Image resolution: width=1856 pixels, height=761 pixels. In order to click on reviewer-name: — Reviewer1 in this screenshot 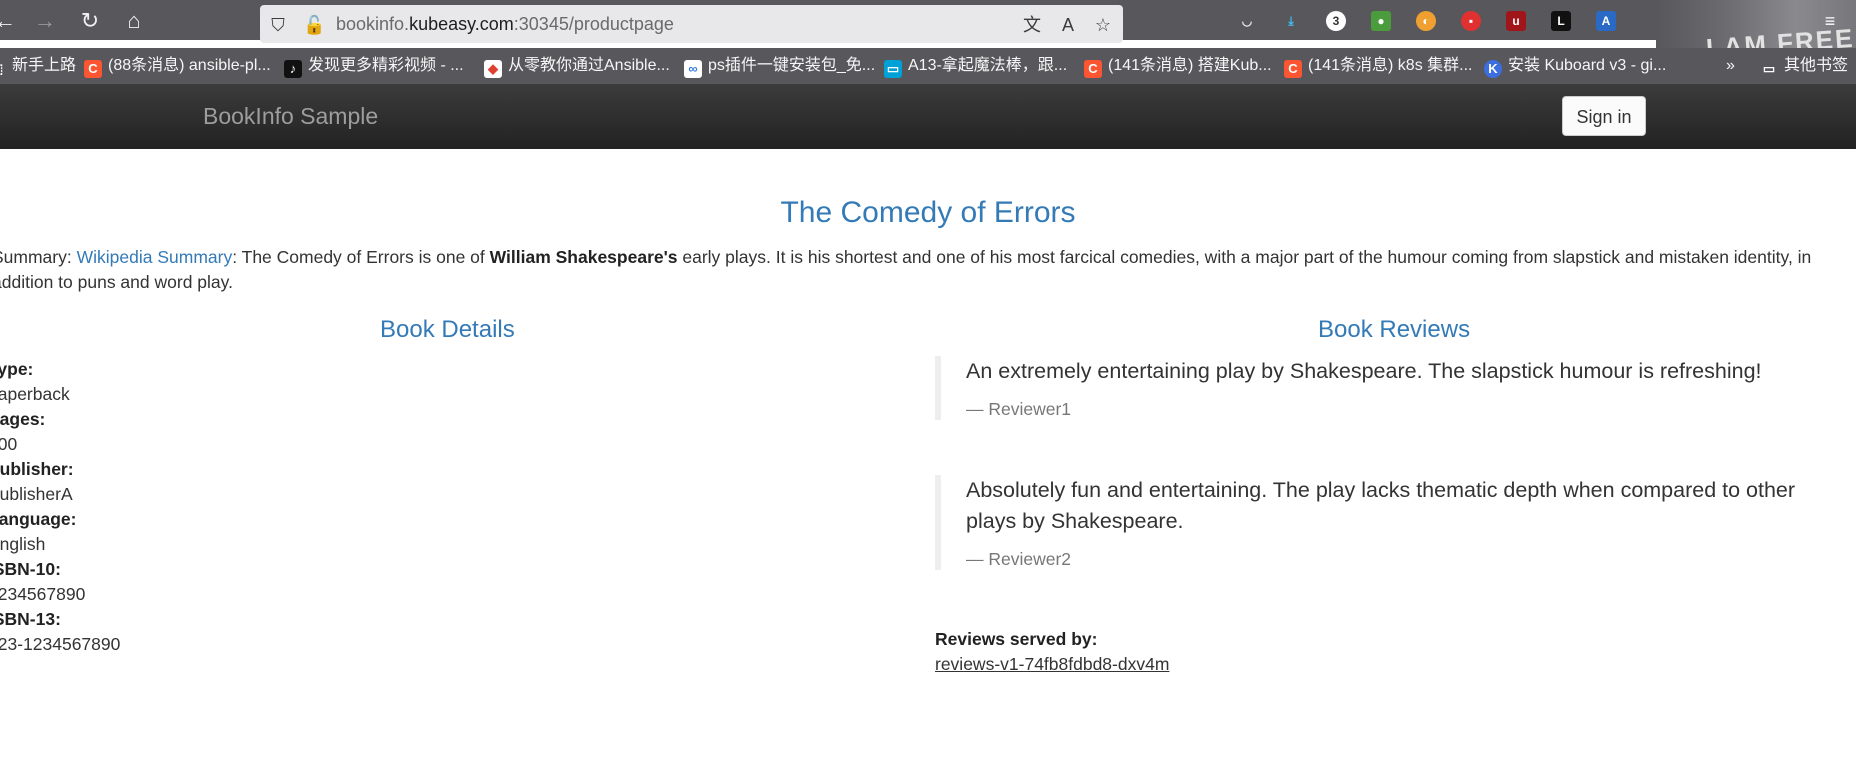, I will do `click(1019, 409)`.